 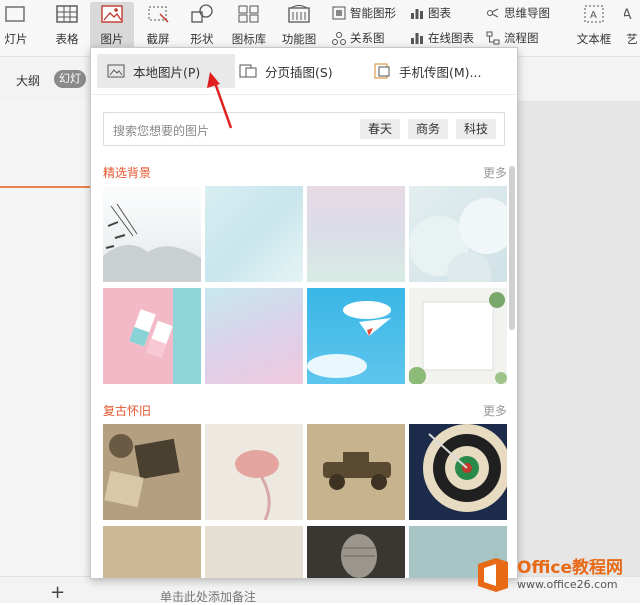 I want to click on section-title-featured: 精选背景, so click(x=127, y=173).